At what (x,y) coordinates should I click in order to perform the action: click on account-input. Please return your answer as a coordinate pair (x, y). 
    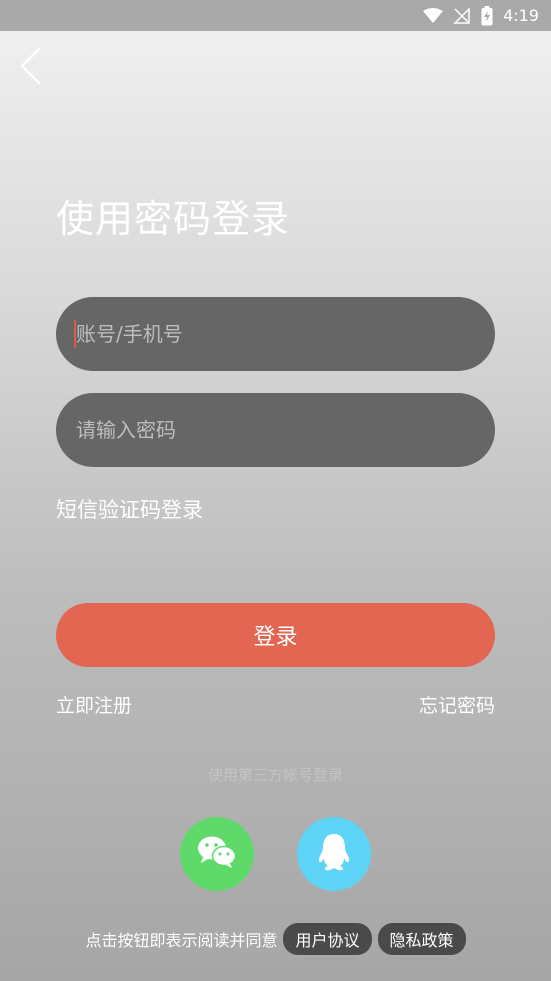
    Looking at the image, I should click on (285, 334).